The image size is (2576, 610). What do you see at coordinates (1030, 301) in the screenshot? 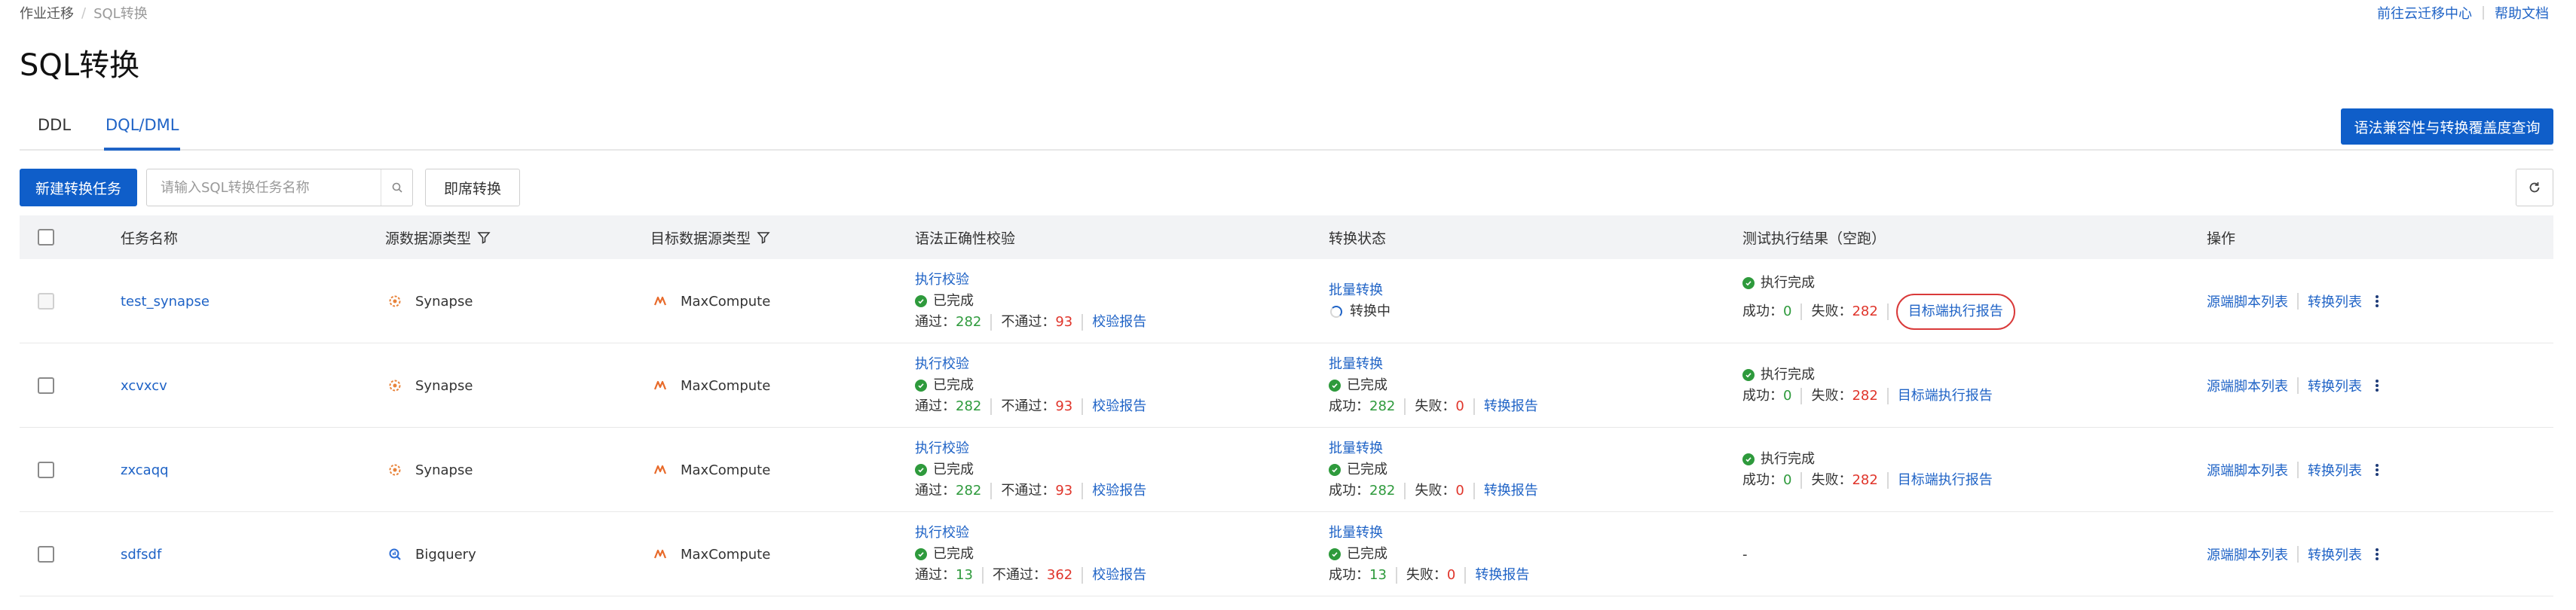
I see `syntax-check-cell: 执行校验 已完成 通过： 282 不通过： 93 校验报告` at bounding box center [1030, 301].